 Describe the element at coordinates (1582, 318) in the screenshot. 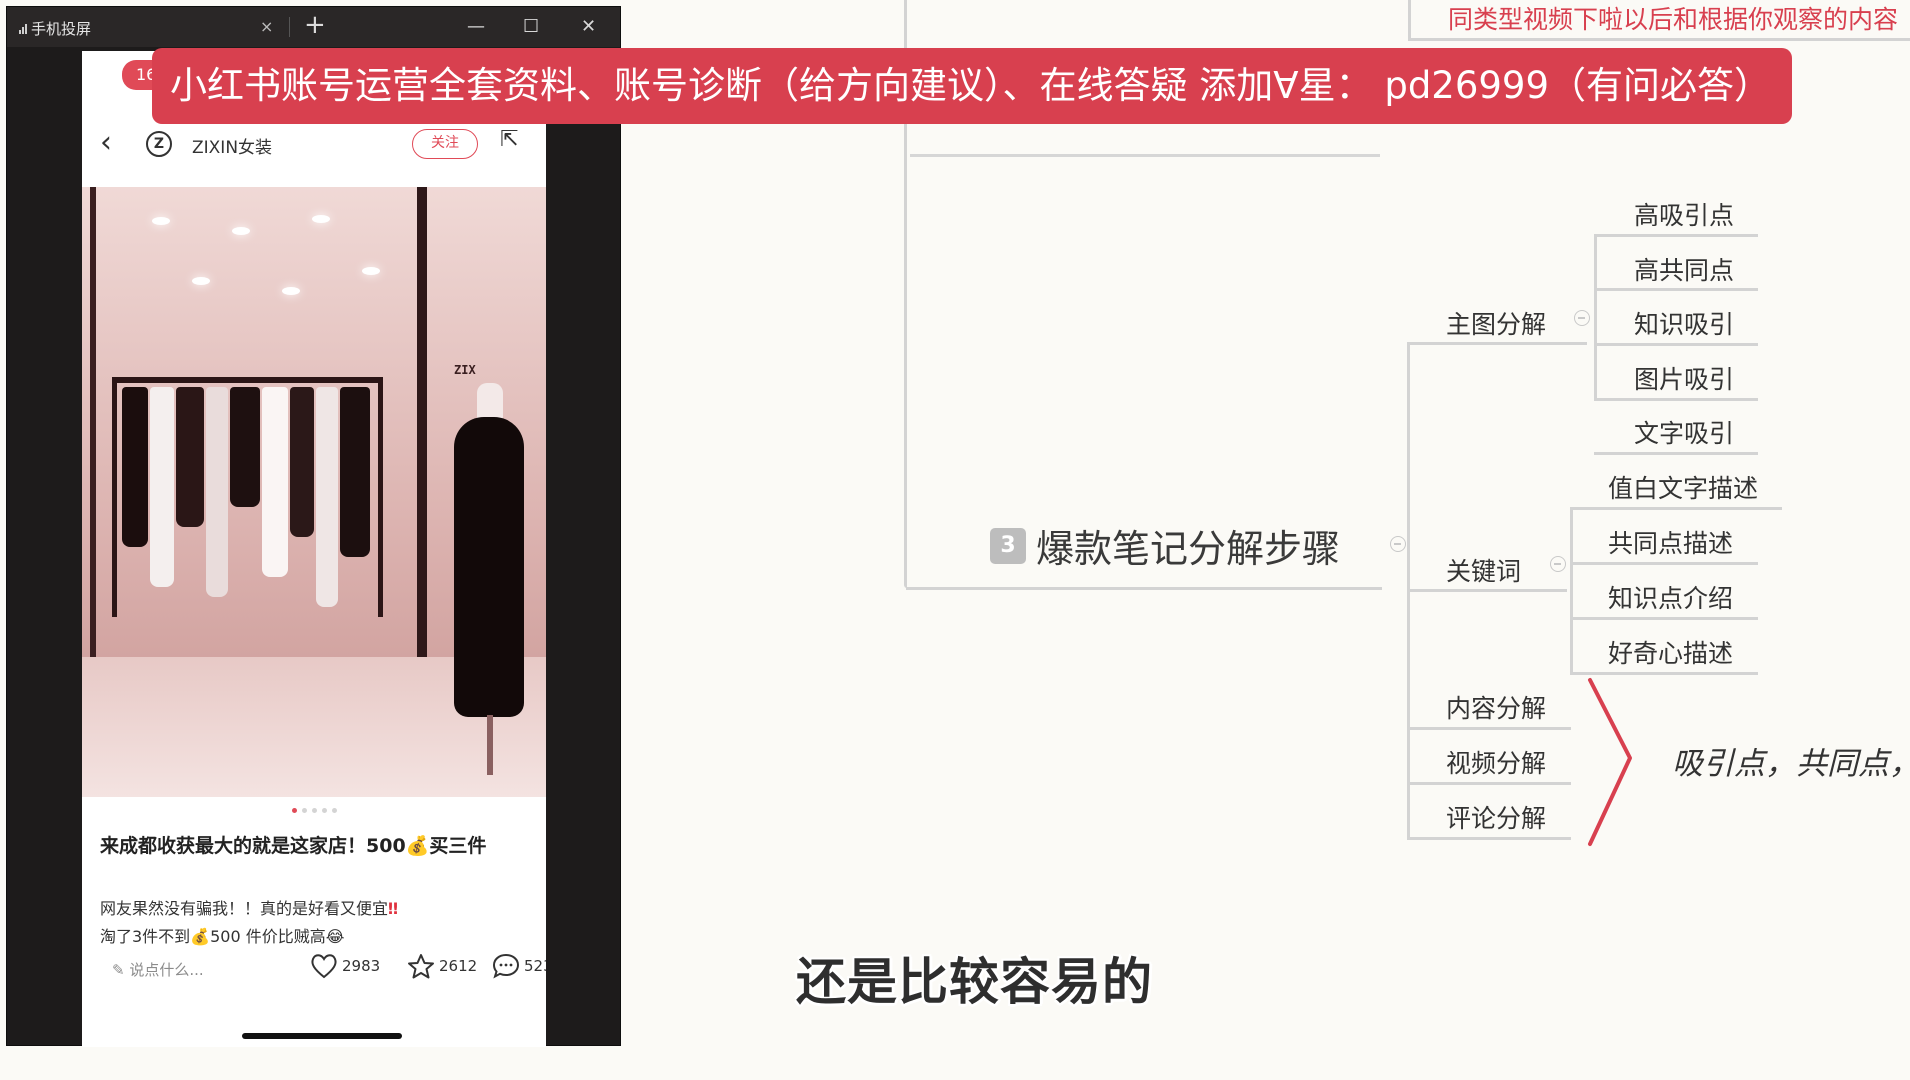

I see `main-image-collapse-toggle` at that location.